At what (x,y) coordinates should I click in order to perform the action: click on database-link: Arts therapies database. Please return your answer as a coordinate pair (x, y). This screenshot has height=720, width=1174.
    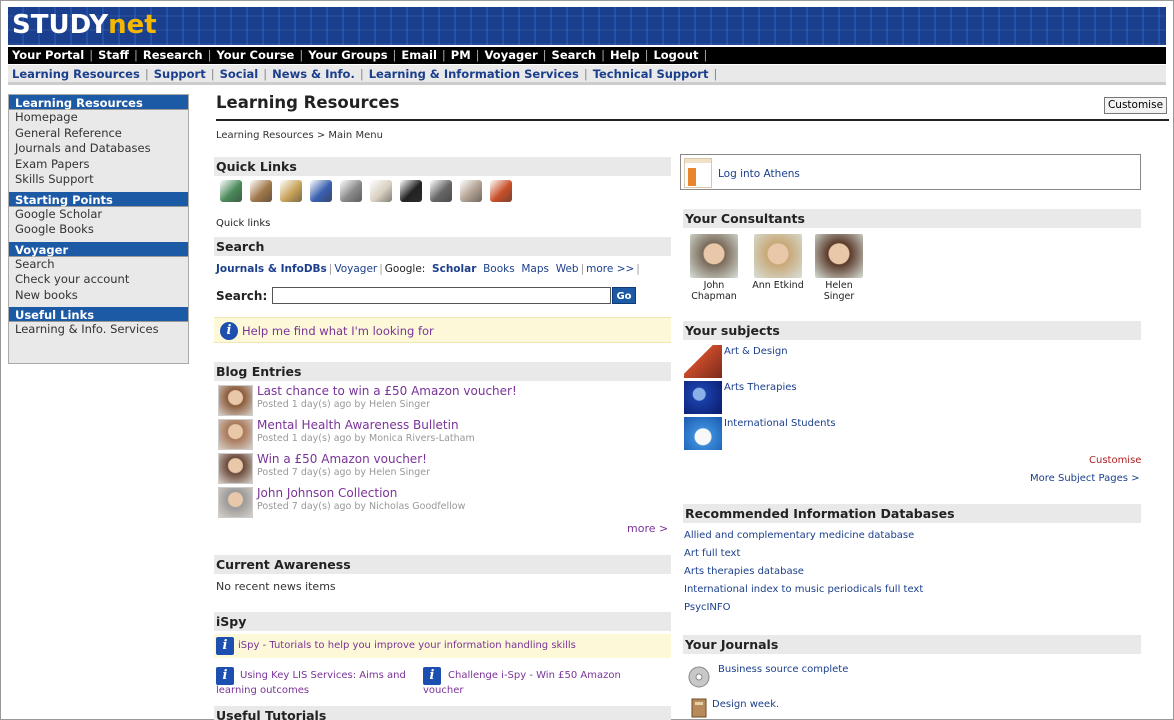
    Looking at the image, I should click on (744, 571).